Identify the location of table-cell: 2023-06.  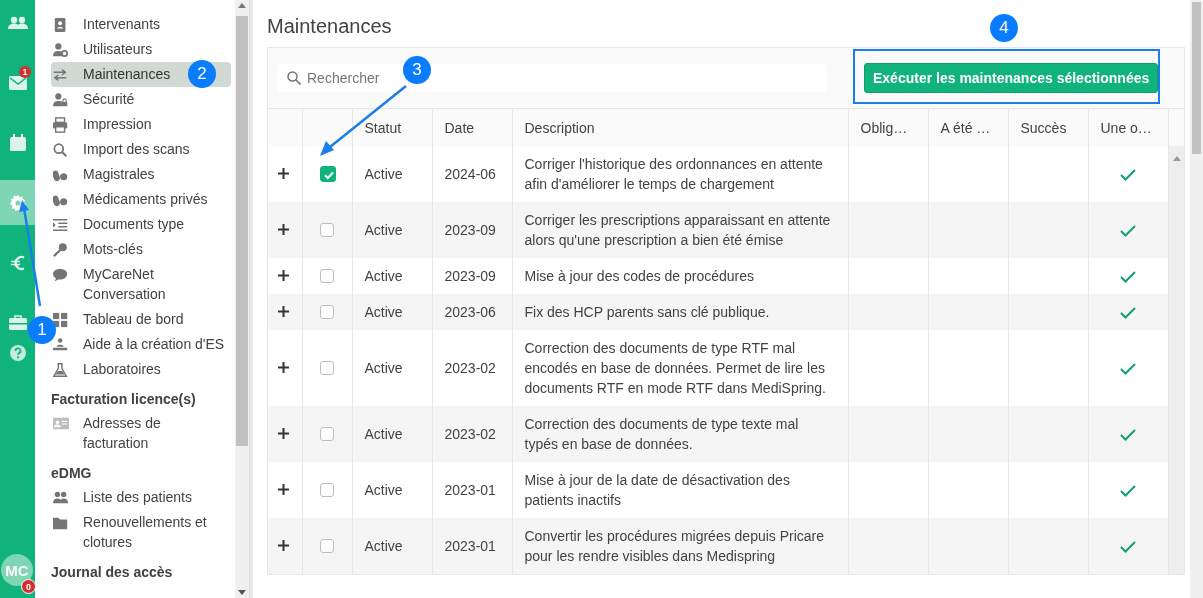
(472, 312).